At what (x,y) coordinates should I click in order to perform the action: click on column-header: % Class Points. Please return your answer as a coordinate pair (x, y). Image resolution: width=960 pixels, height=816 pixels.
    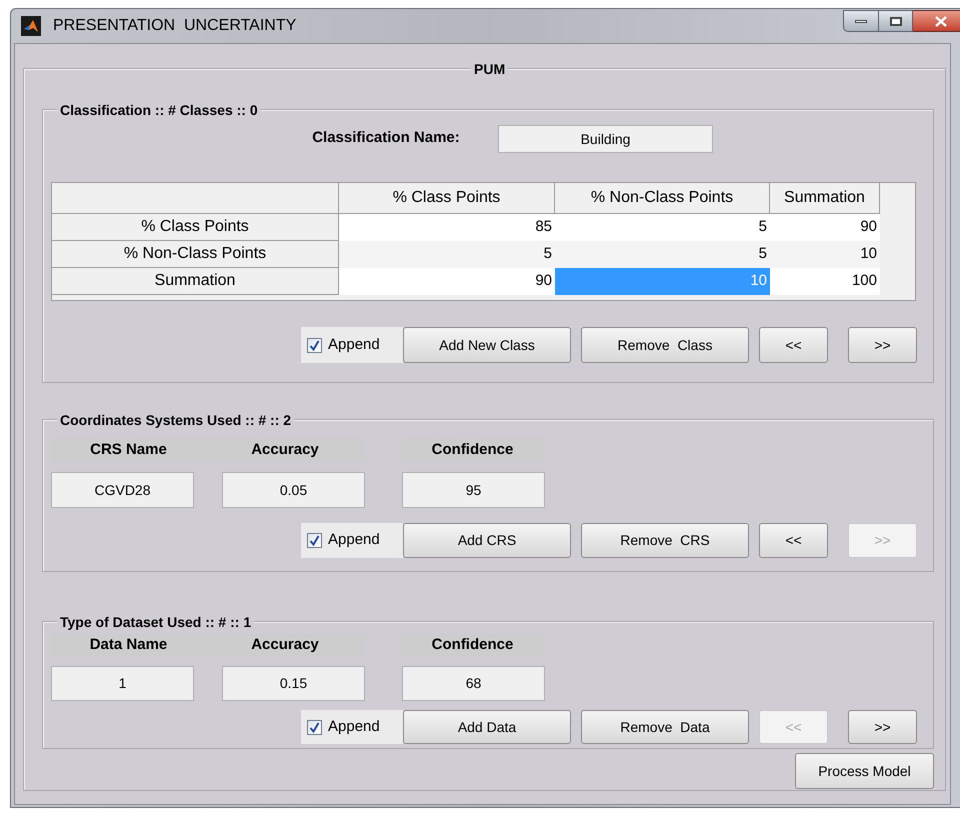
    Looking at the image, I should click on (447, 198).